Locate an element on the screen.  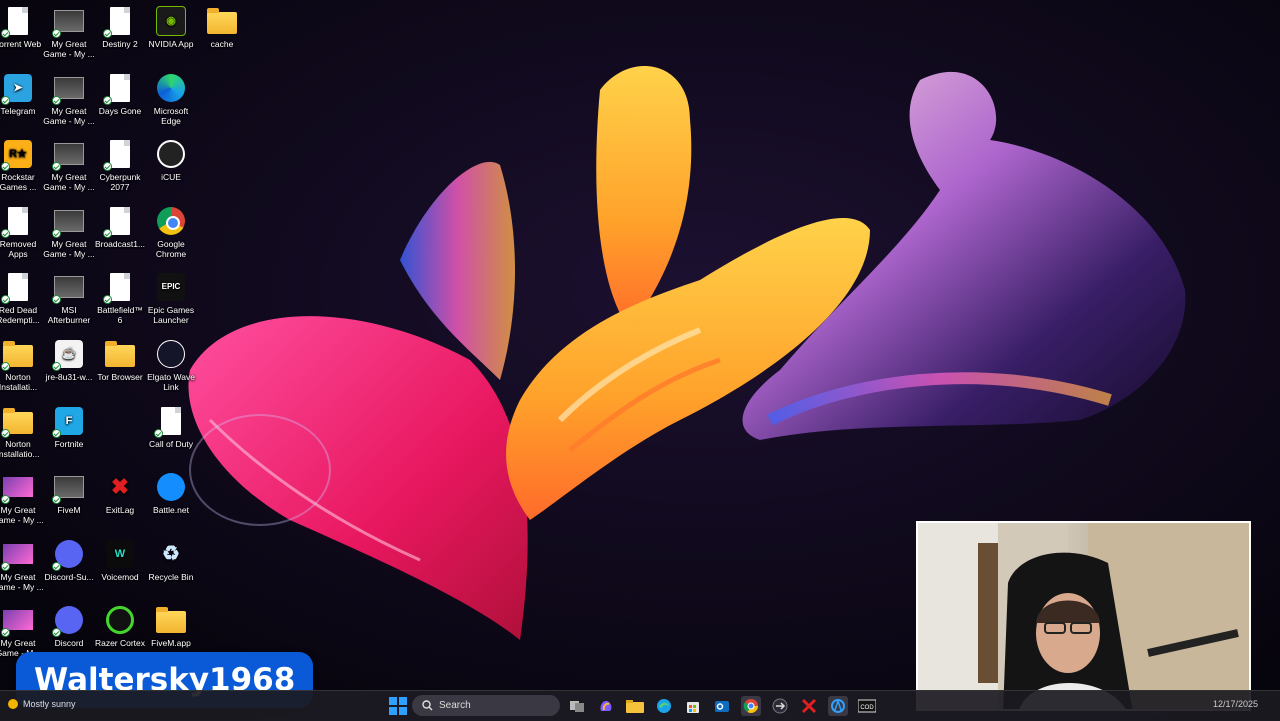
desktop-icon-label: Removed Apps is located at coordinates (18, 248).